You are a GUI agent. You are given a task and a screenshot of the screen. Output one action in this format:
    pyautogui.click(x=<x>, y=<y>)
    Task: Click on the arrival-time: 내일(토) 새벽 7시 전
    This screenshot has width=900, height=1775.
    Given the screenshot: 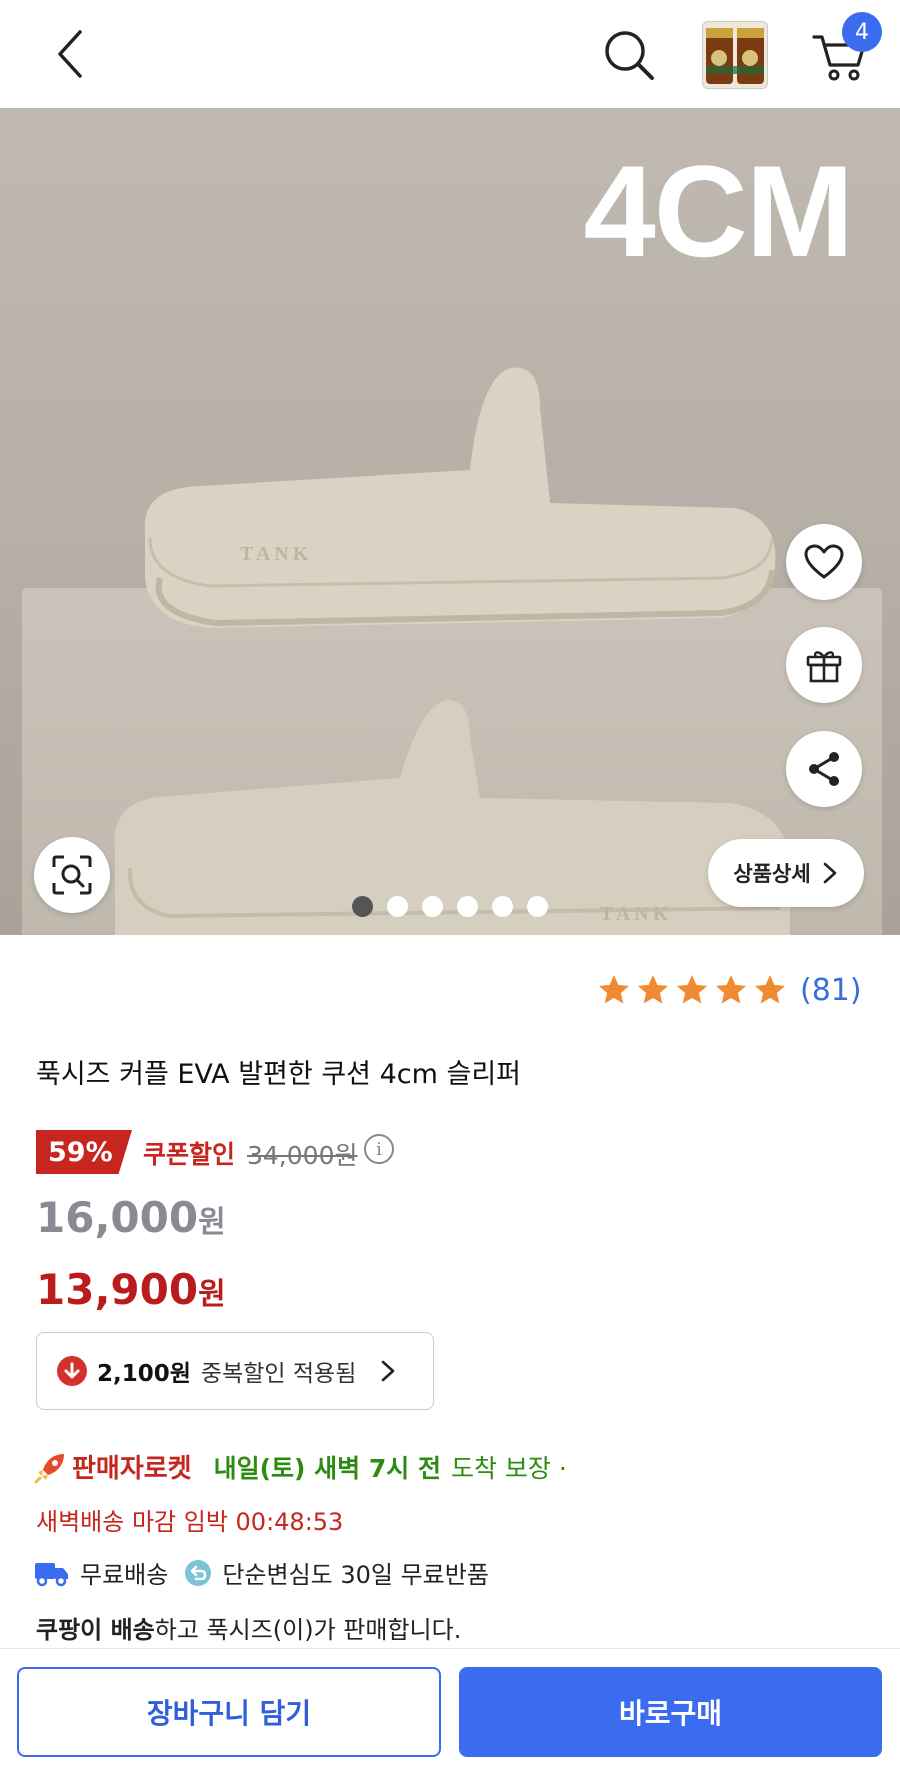 What is the action you would take?
    pyautogui.click(x=327, y=1468)
    